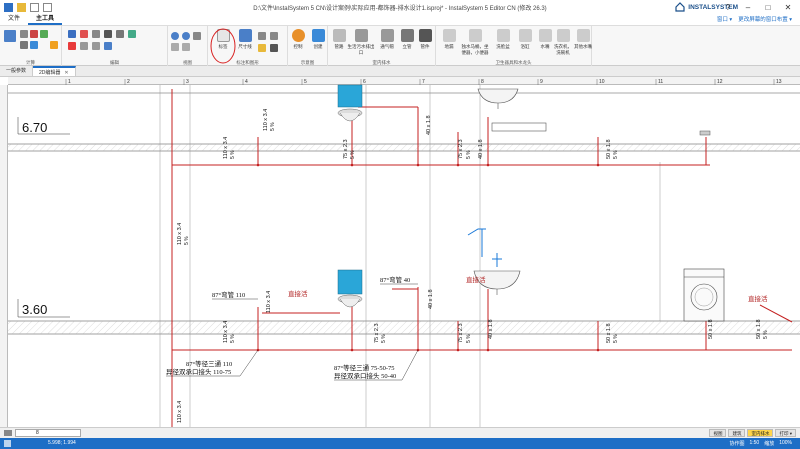 The image size is (800, 449). I want to click on pipe-label-3: 75 x 2.3, so click(346, 149).